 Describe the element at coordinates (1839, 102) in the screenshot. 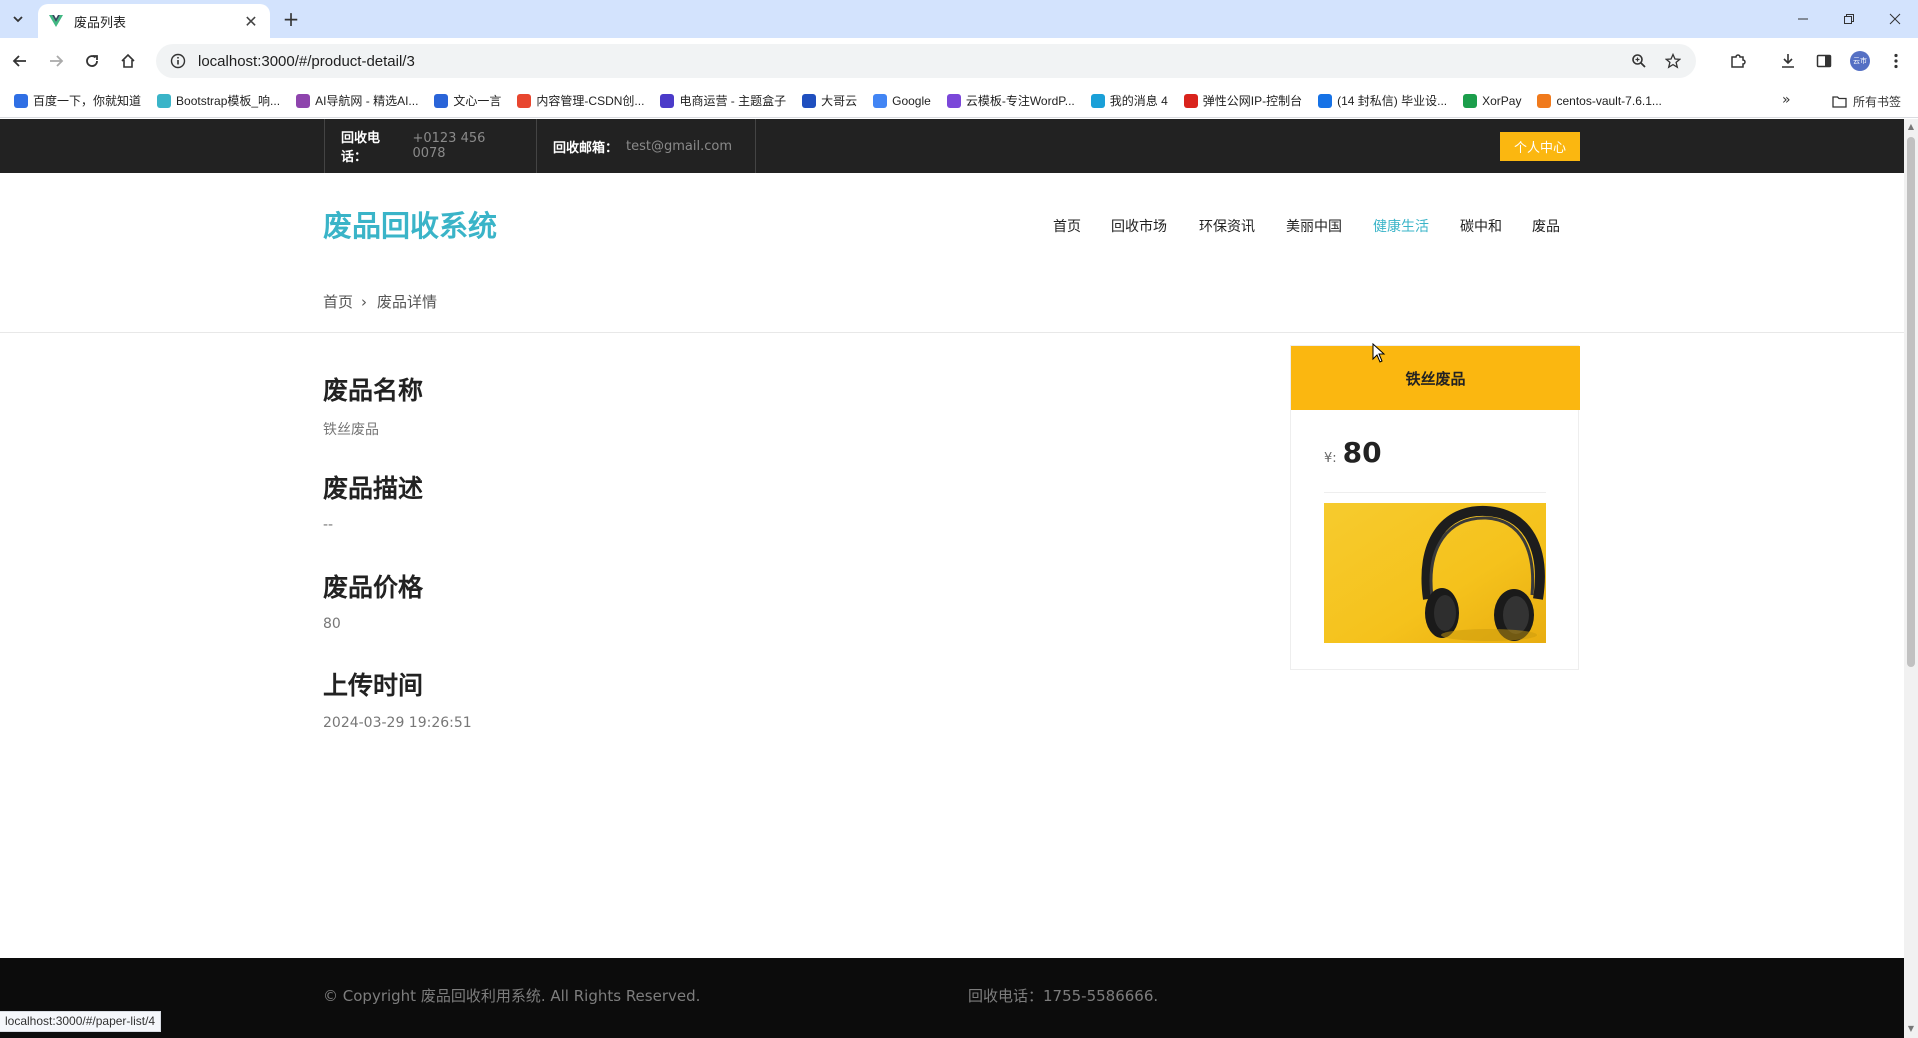

I see `folder-icon` at that location.